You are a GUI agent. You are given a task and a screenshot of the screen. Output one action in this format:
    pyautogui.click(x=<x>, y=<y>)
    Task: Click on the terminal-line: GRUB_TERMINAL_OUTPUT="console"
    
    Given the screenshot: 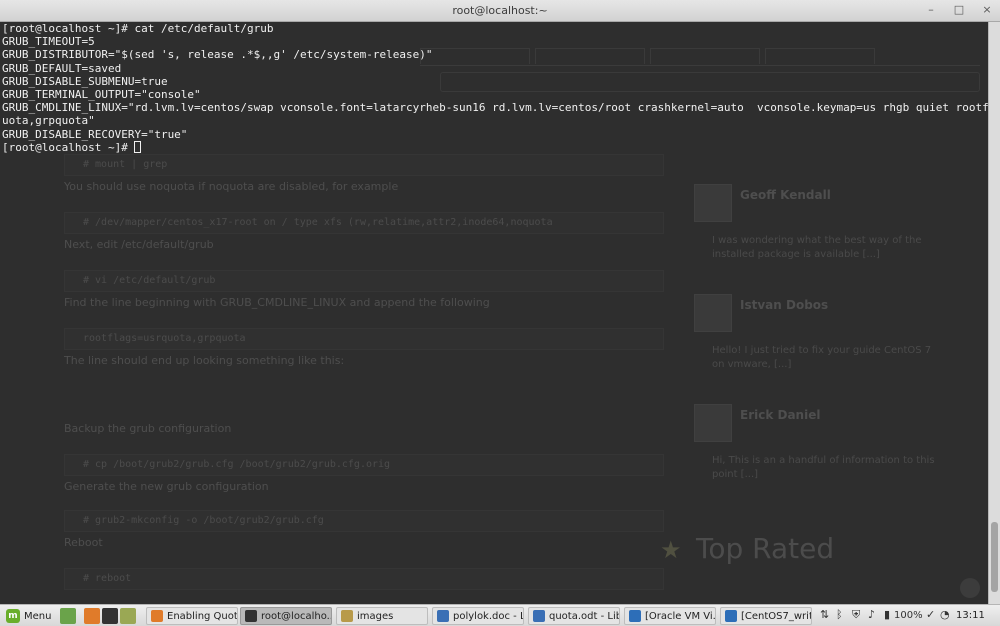 What is the action you would take?
    pyautogui.click(x=101, y=95)
    